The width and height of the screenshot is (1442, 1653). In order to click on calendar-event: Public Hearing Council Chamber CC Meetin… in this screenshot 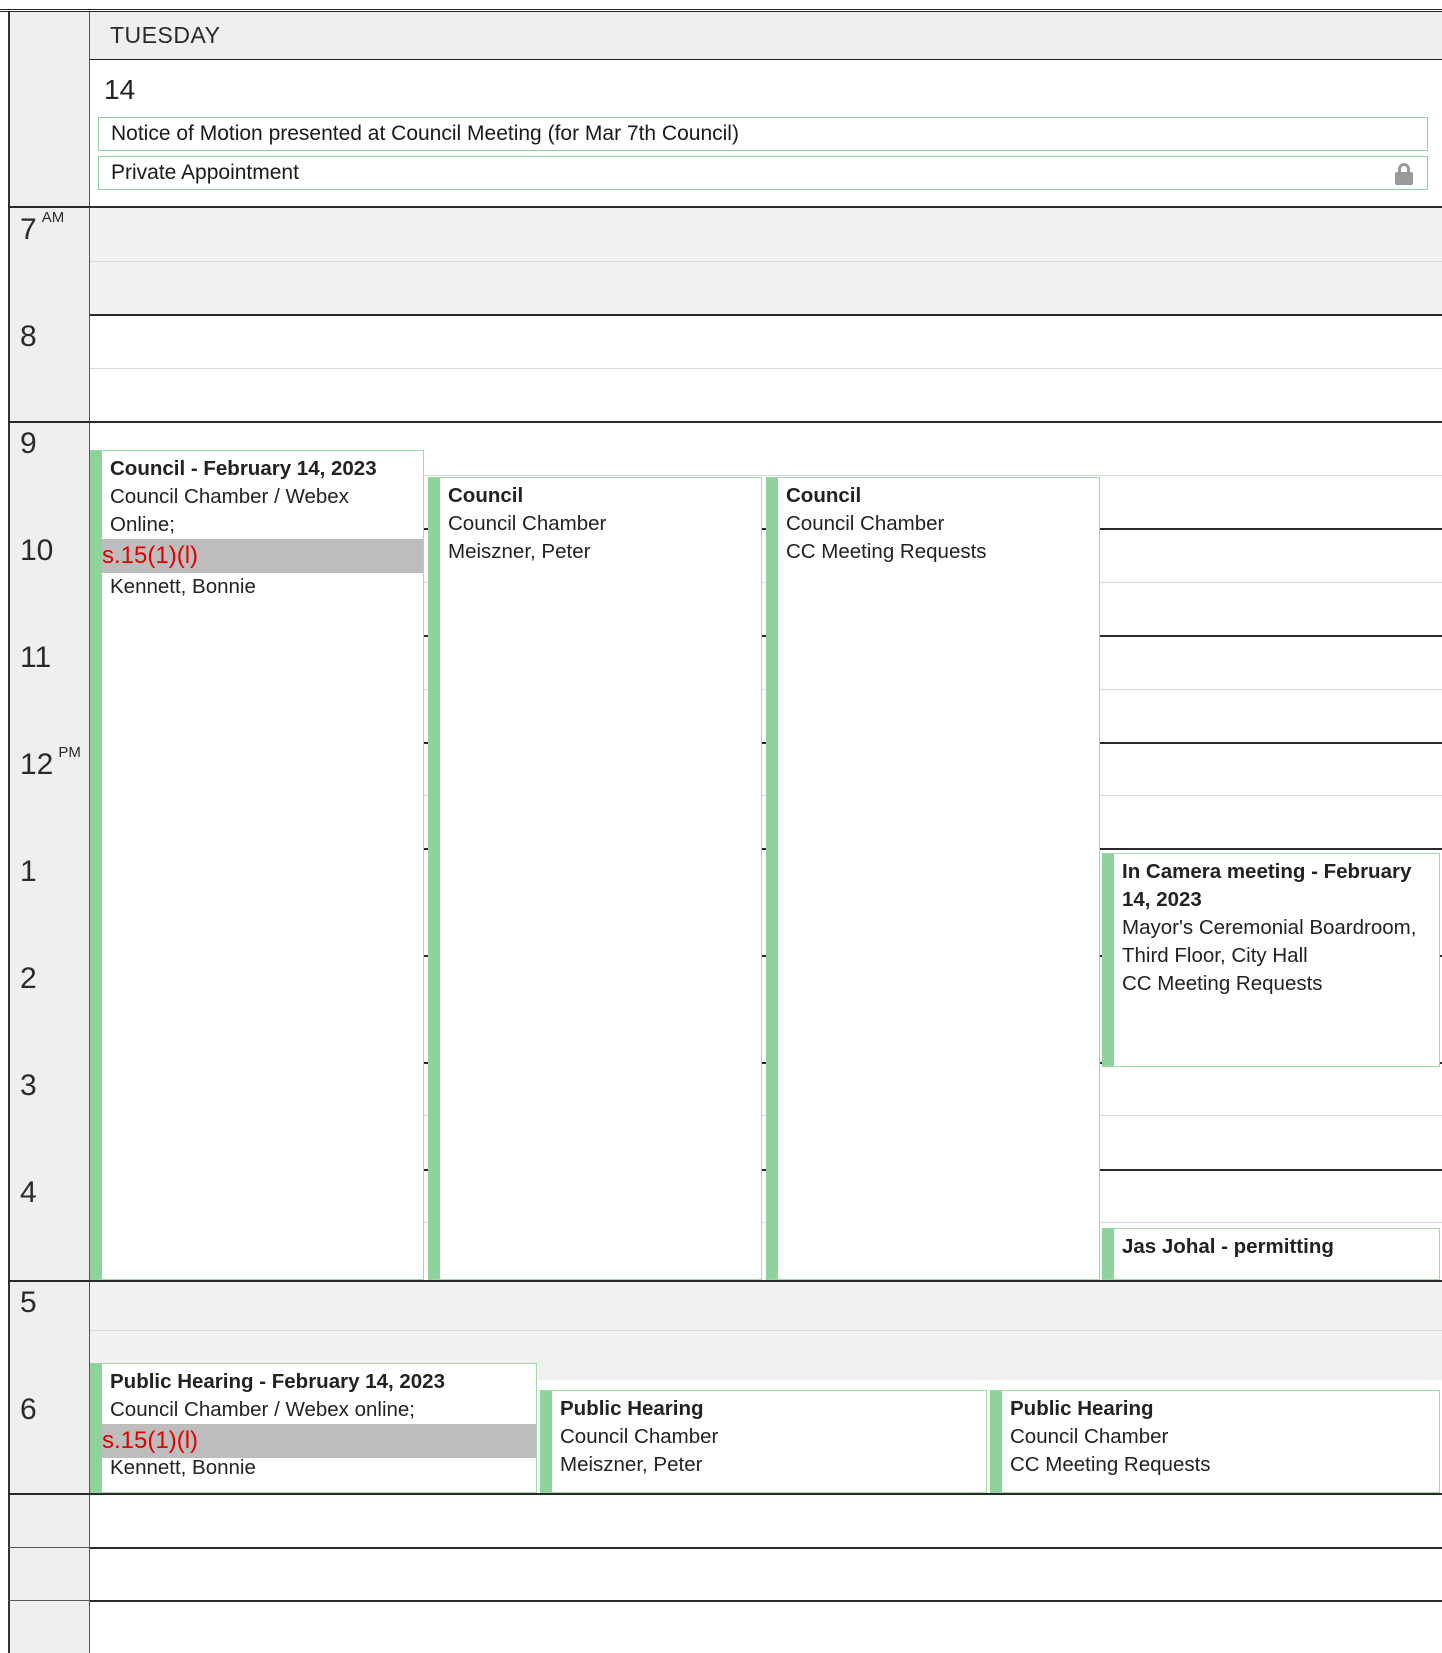, I will do `click(1215, 1441)`.